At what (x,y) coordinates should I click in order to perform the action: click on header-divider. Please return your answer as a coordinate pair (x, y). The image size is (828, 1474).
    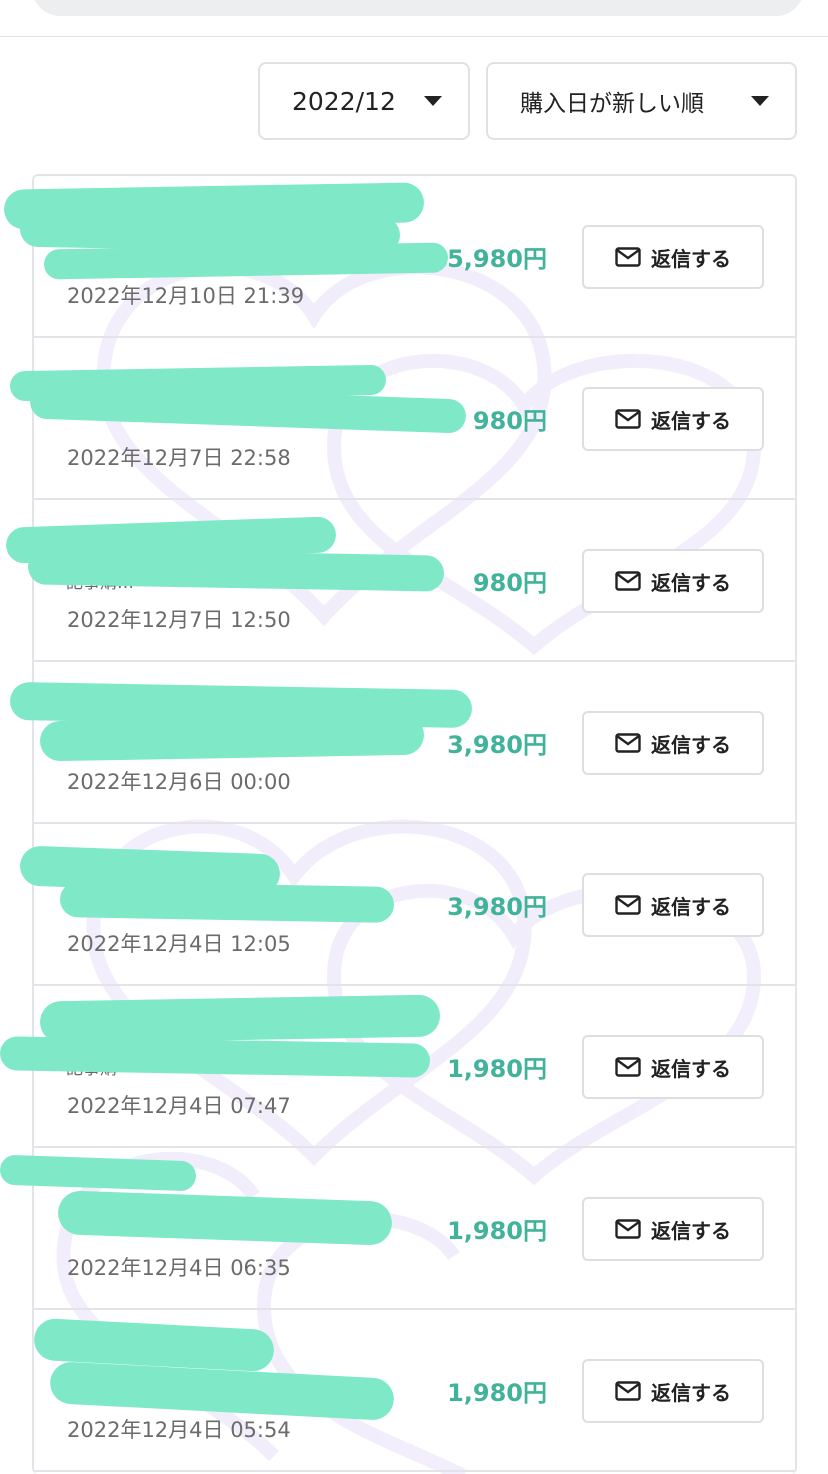
    Looking at the image, I should click on (414, 36).